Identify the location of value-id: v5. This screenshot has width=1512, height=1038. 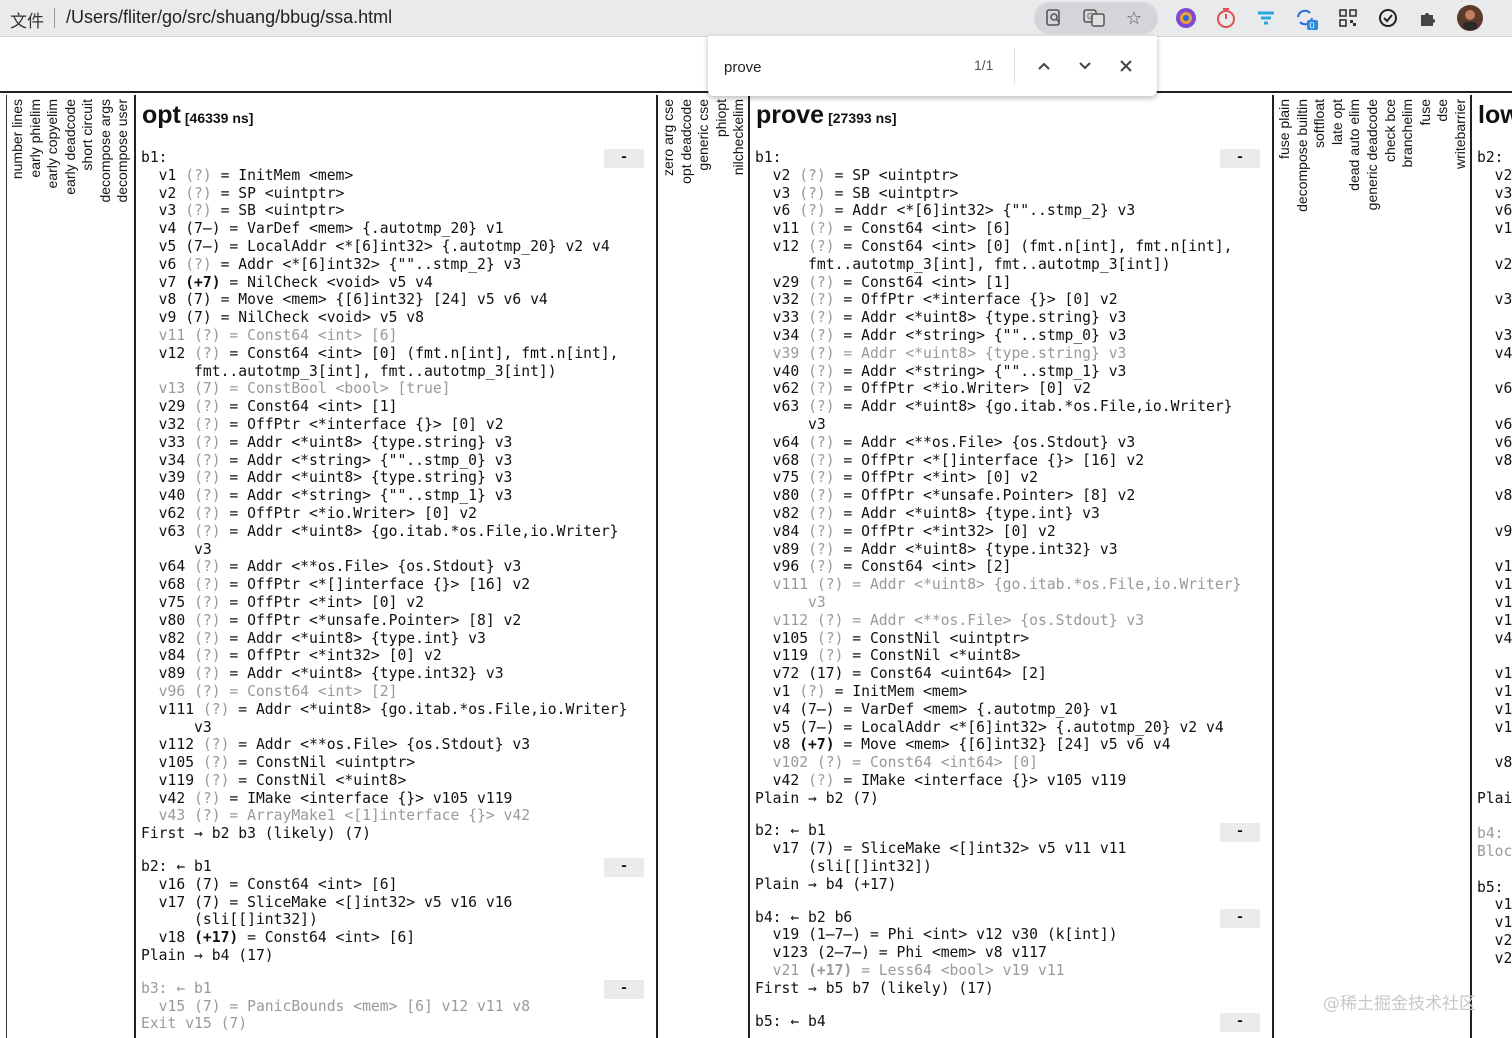
(163, 246).